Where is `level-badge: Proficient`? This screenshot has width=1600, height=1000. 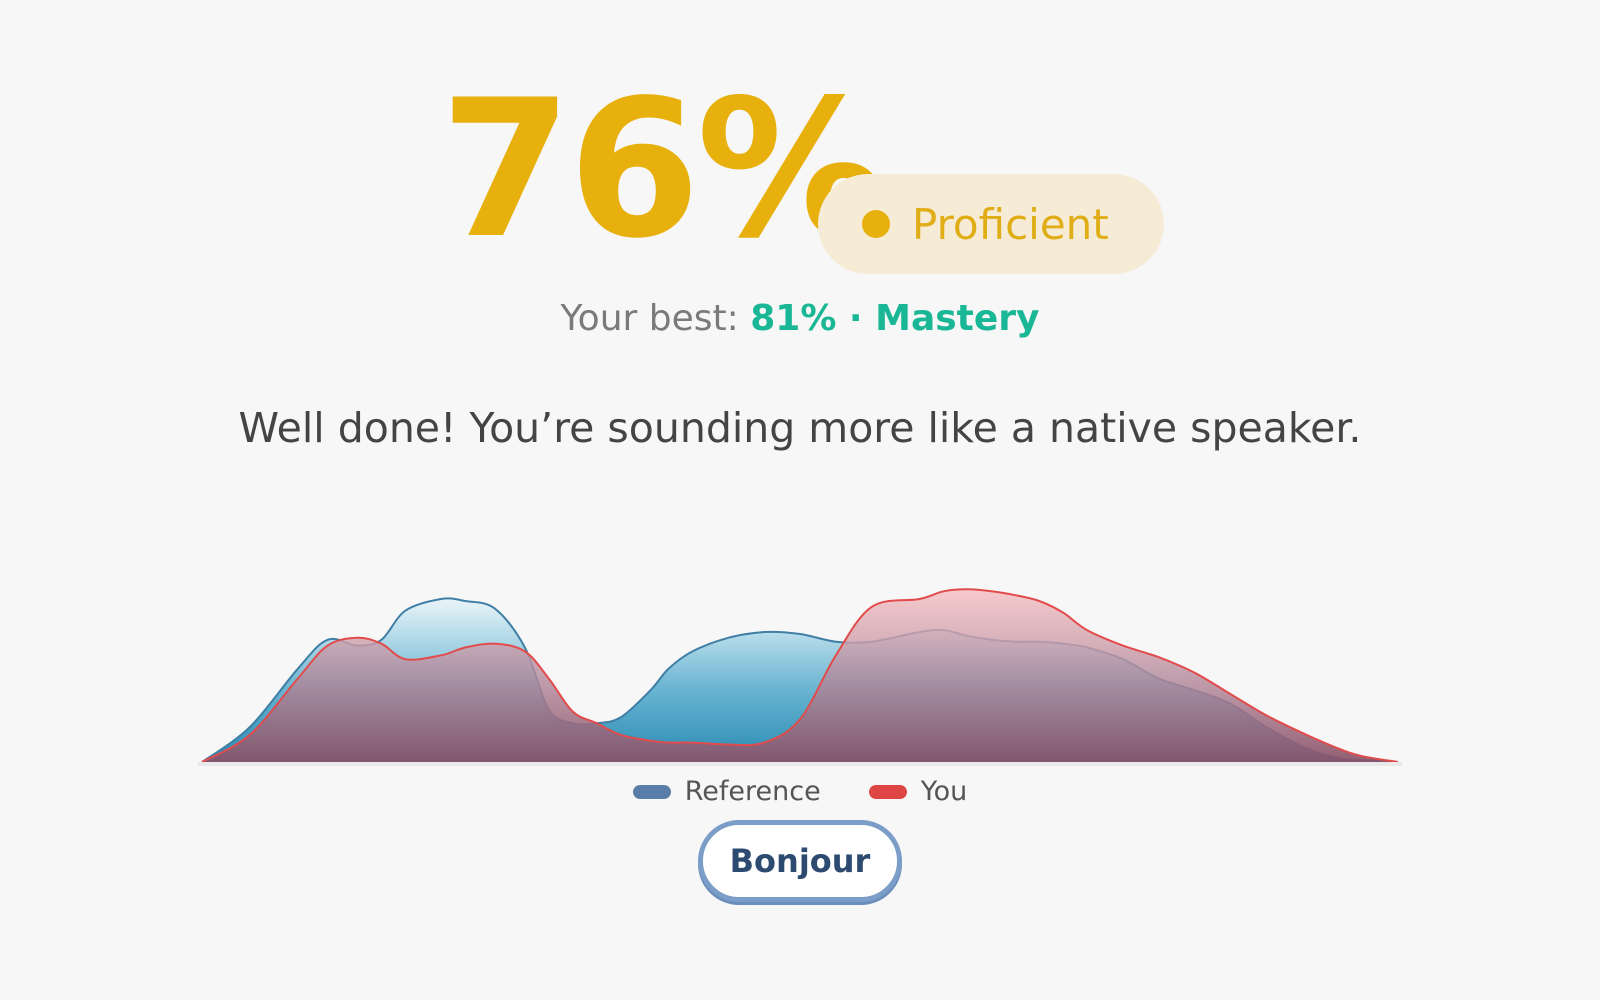
level-badge: Proficient is located at coordinates (991, 224).